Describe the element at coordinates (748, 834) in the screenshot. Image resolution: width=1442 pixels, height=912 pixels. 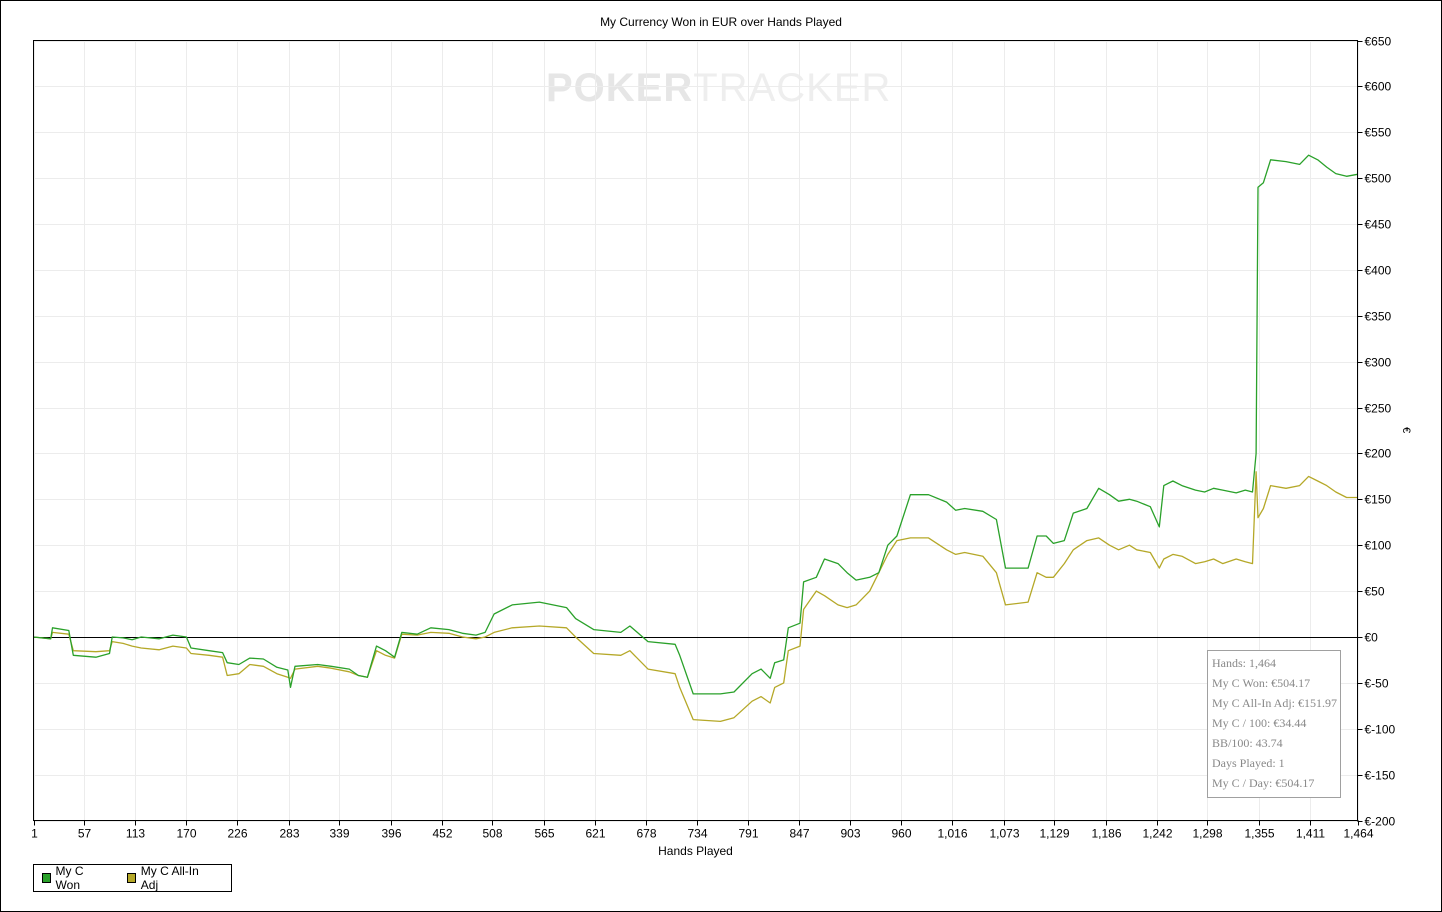
I see `x-tick-label: 791` at that location.